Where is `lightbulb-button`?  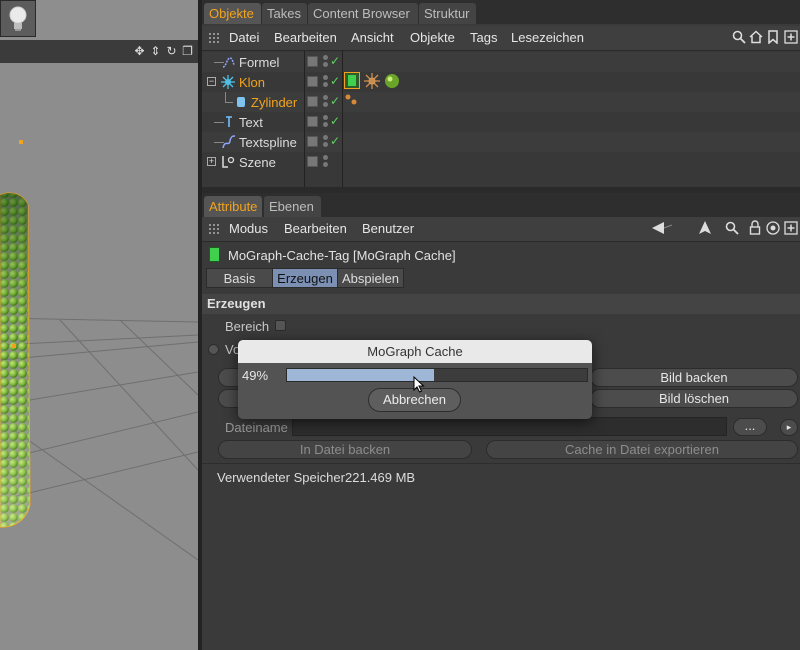
lightbulb-button is located at coordinates (18, 18).